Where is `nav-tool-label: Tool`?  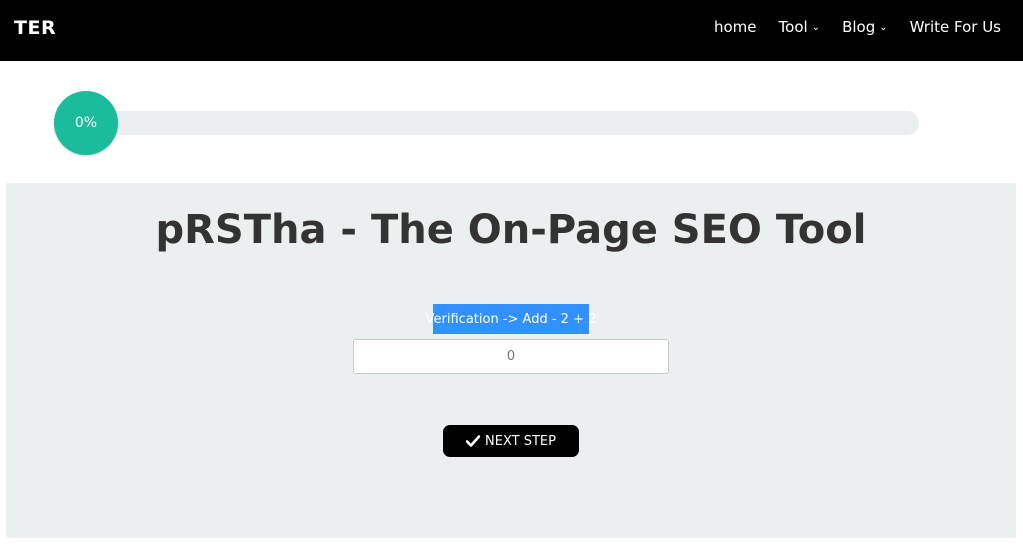
nav-tool-label: Tool is located at coordinates (793, 27).